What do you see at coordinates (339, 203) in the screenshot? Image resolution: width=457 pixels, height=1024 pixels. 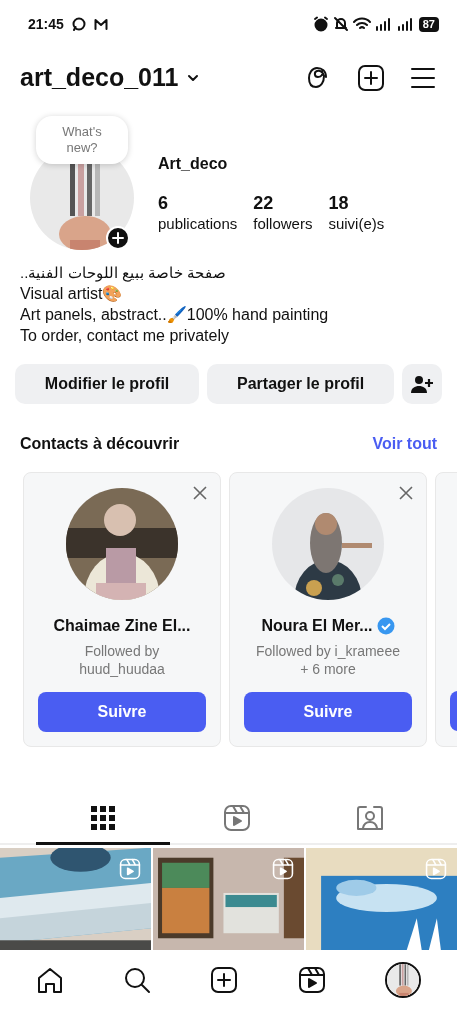 I see `stat-count: 18` at bounding box center [339, 203].